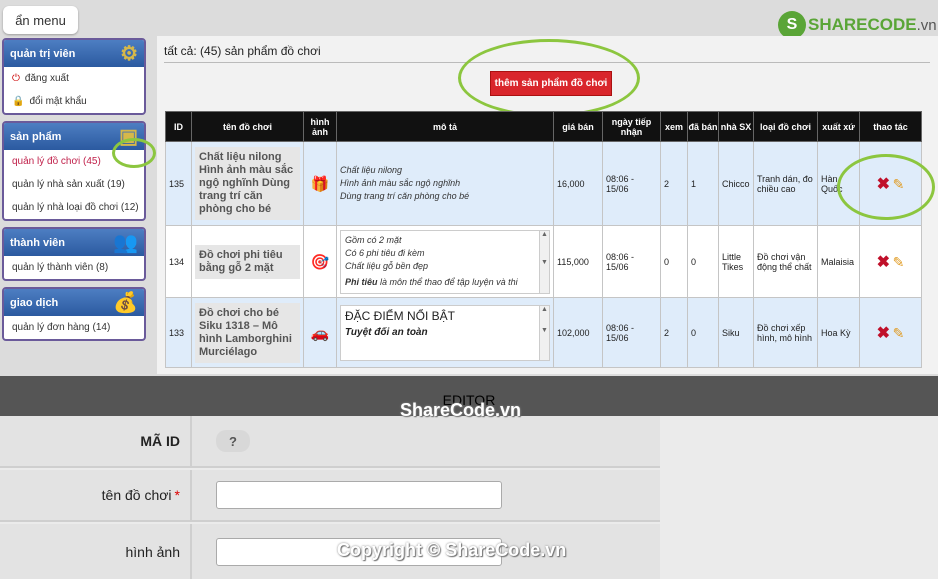  What do you see at coordinates (74, 267) in the screenshot?
I see `sidebar-item-manage-members: quản lý thành viên (8)` at bounding box center [74, 267].